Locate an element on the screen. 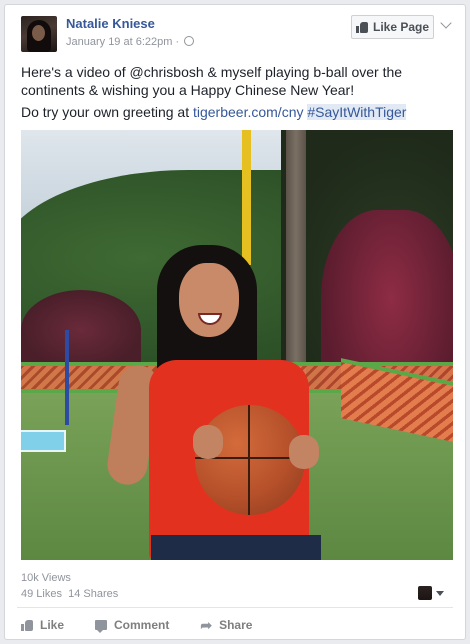  comment-button: Comment is located at coordinates (132, 625).